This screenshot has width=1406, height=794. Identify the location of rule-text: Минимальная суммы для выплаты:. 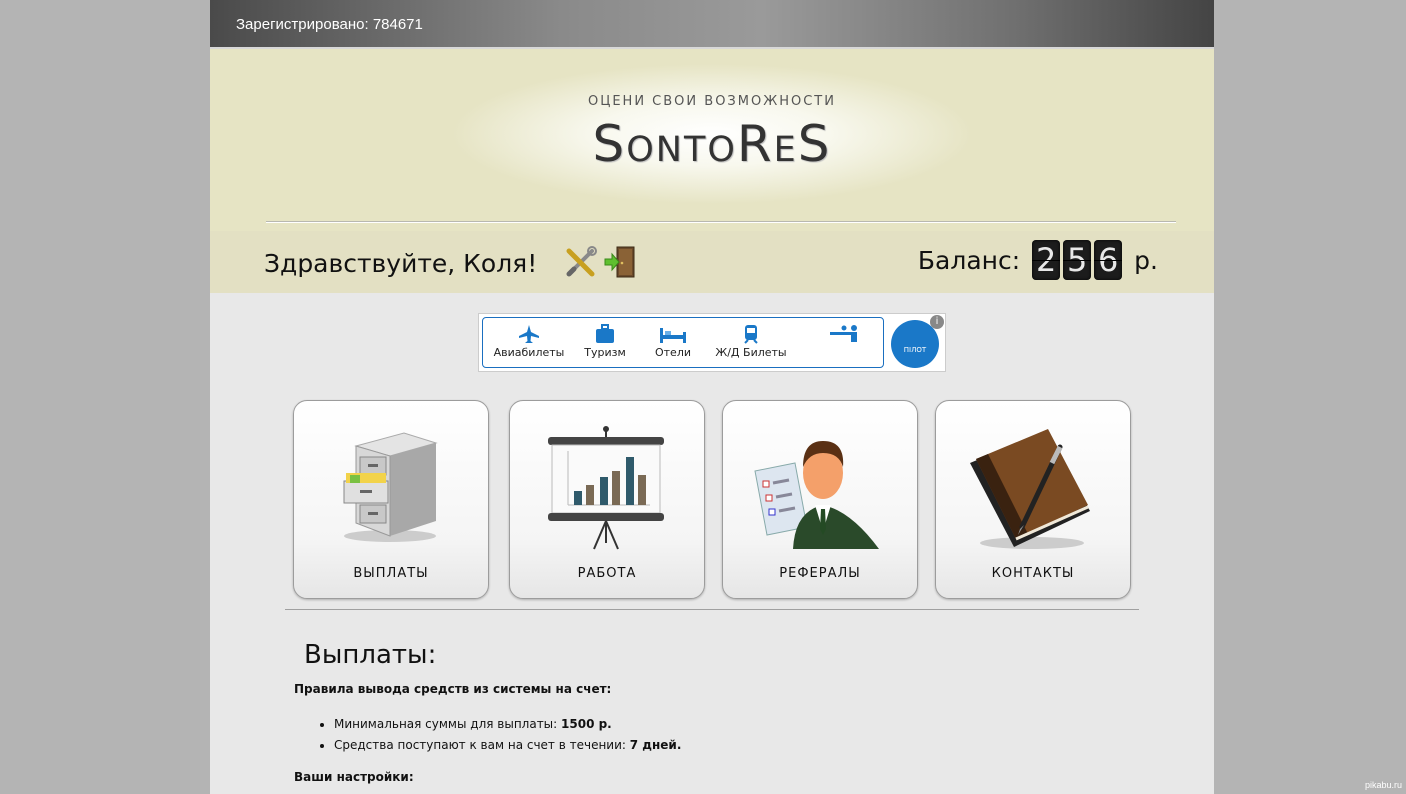
(448, 724).